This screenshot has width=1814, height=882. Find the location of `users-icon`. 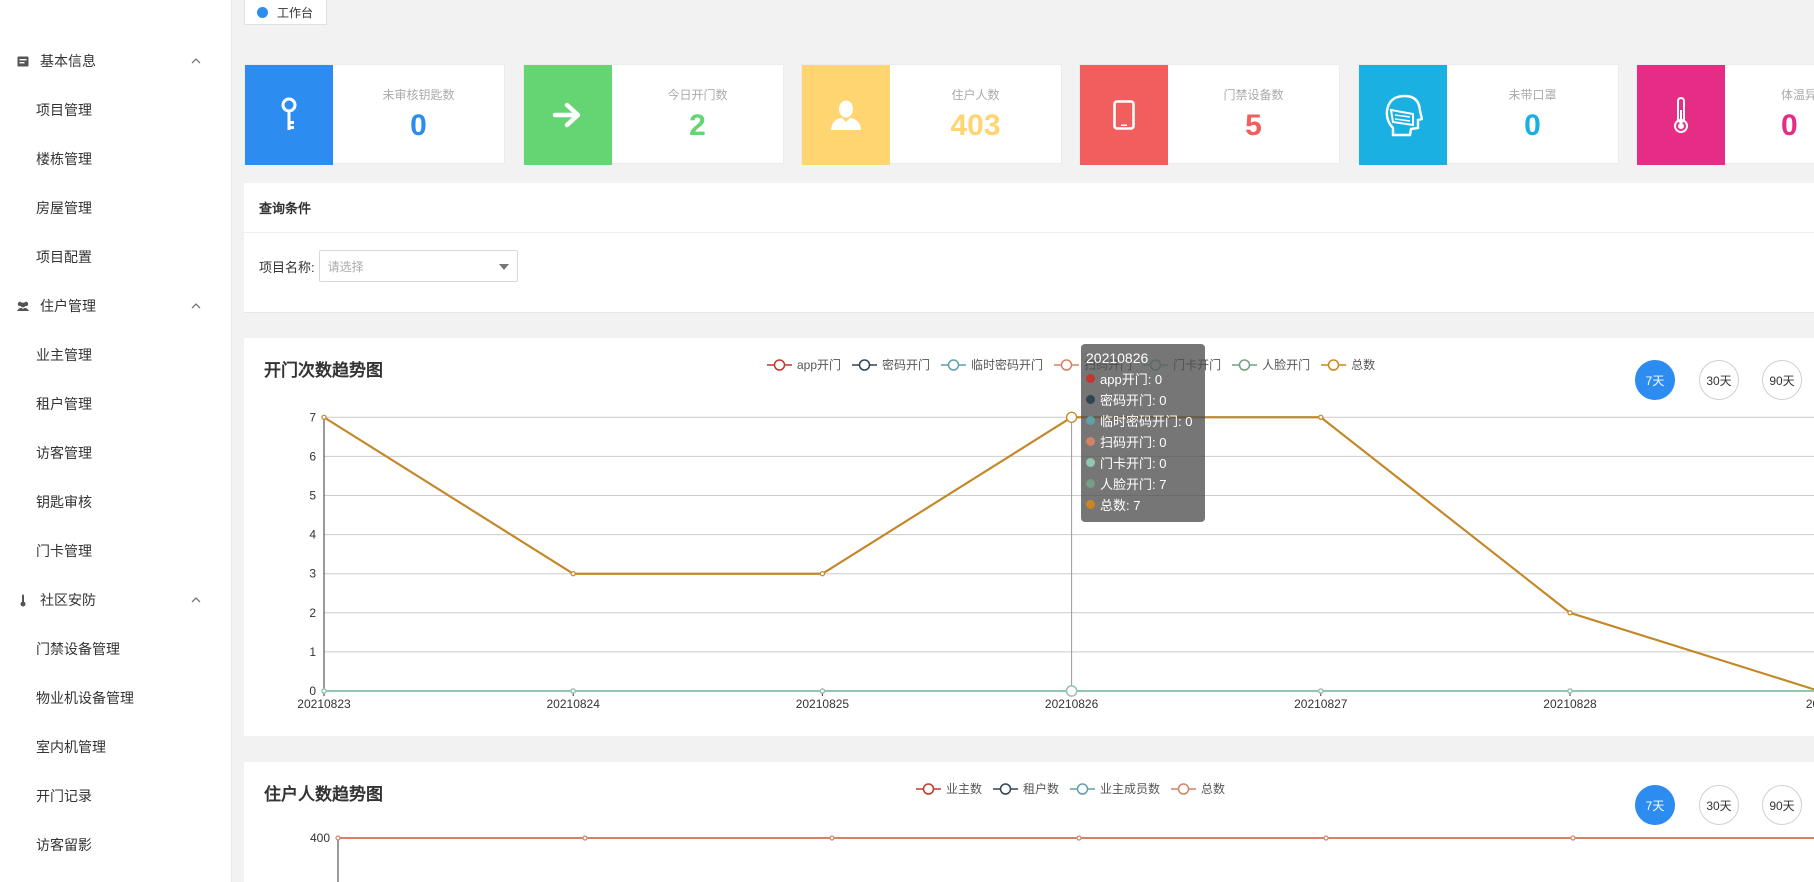

users-icon is located at coordinates (23, 306).